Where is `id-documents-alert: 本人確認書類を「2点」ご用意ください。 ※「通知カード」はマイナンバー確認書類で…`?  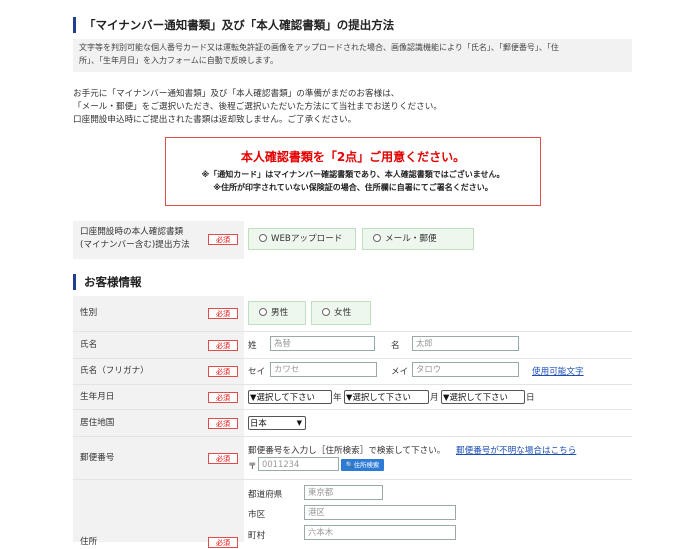
id-documents-alert: 本人確認書類を「2点」ご用意ください。 ※「通知カード」はマイナンバー確認書類で… is located at coordinates (353, 171).